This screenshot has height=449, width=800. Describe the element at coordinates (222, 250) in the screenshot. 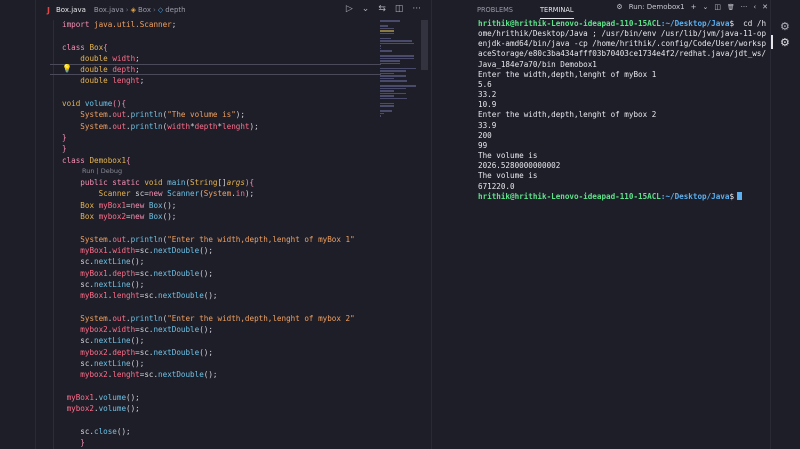

I see `code-line: myBox1.width=sc.nextDouble();` at that location.